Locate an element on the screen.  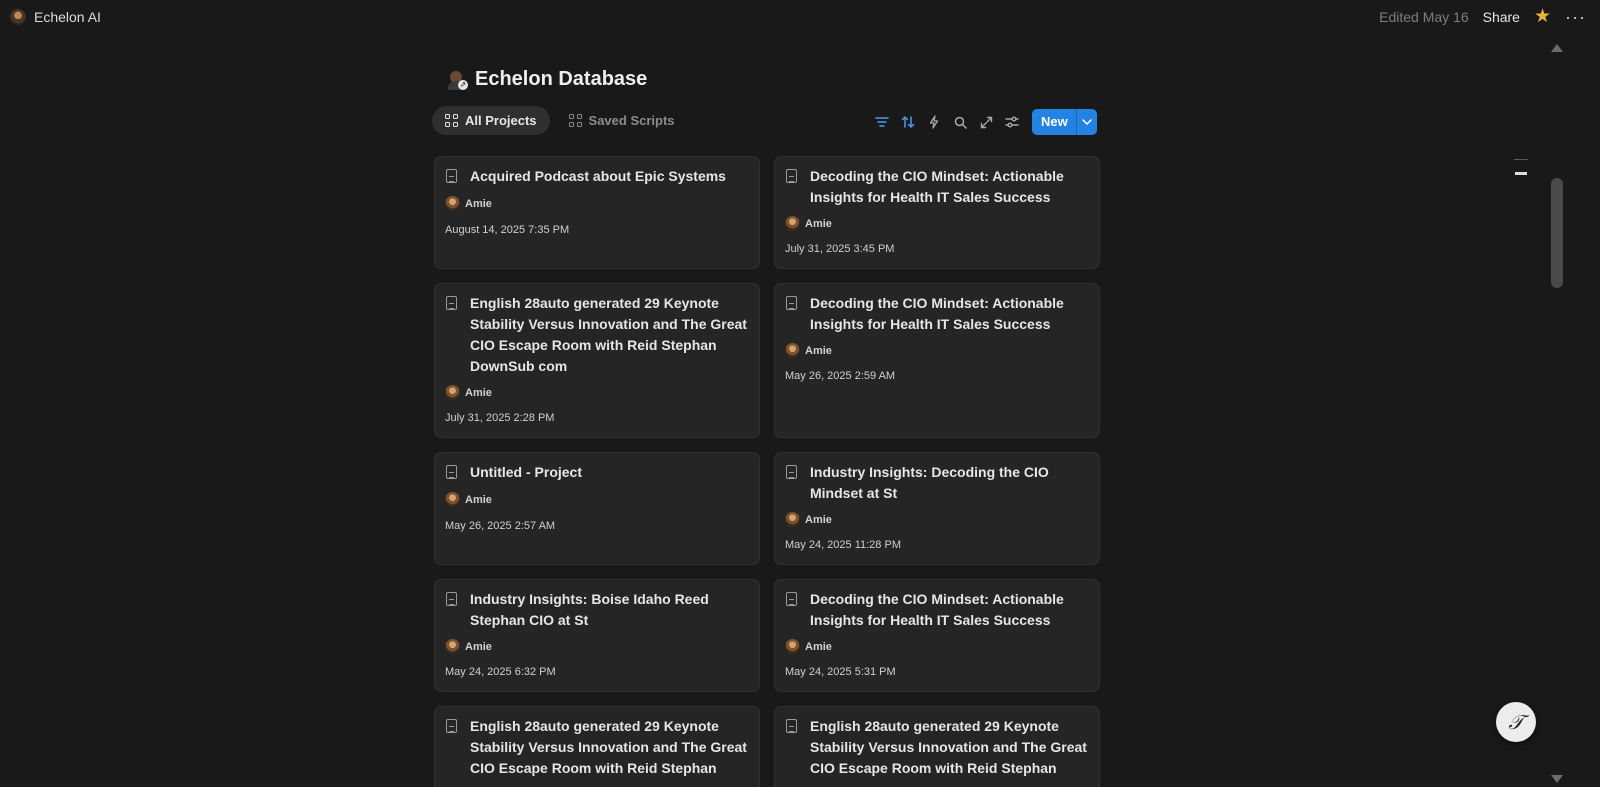
card-date: May 26, 2025 2:59 AM is located at coordinates (840, 376).